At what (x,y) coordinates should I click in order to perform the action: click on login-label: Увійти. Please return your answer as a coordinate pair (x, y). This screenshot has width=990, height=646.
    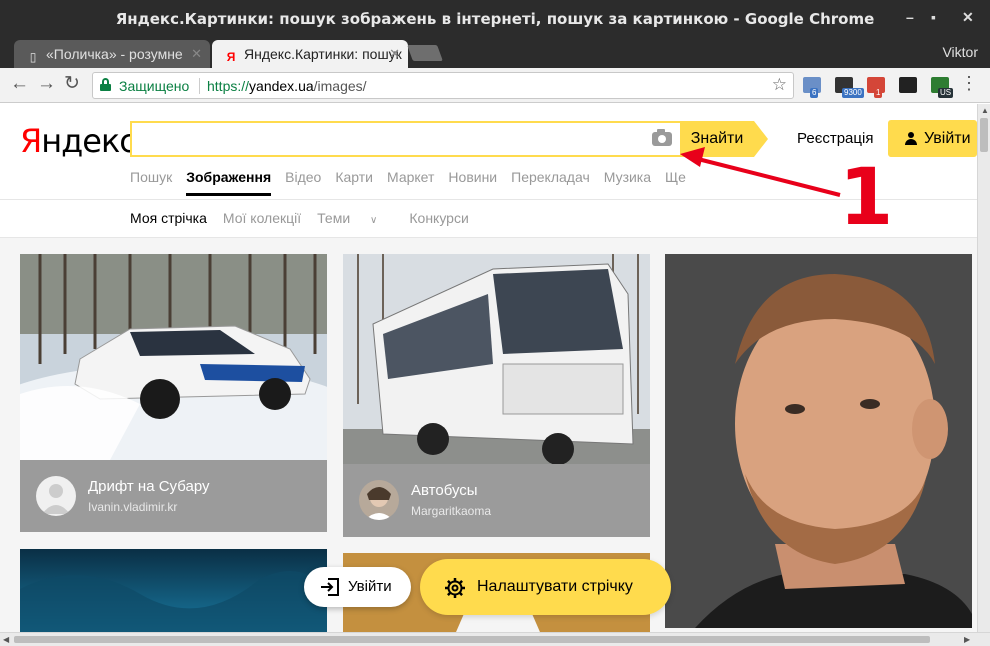
    Looking at the image, I should click on (947, 138).